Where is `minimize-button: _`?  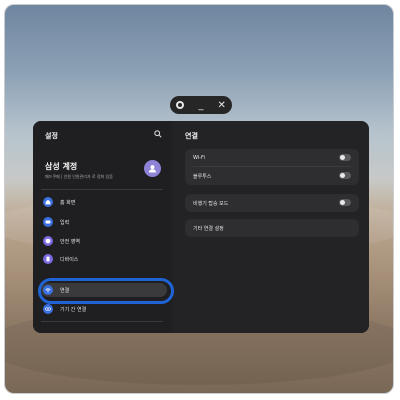
minimize-button: _ is located at coordinates (201, 105).